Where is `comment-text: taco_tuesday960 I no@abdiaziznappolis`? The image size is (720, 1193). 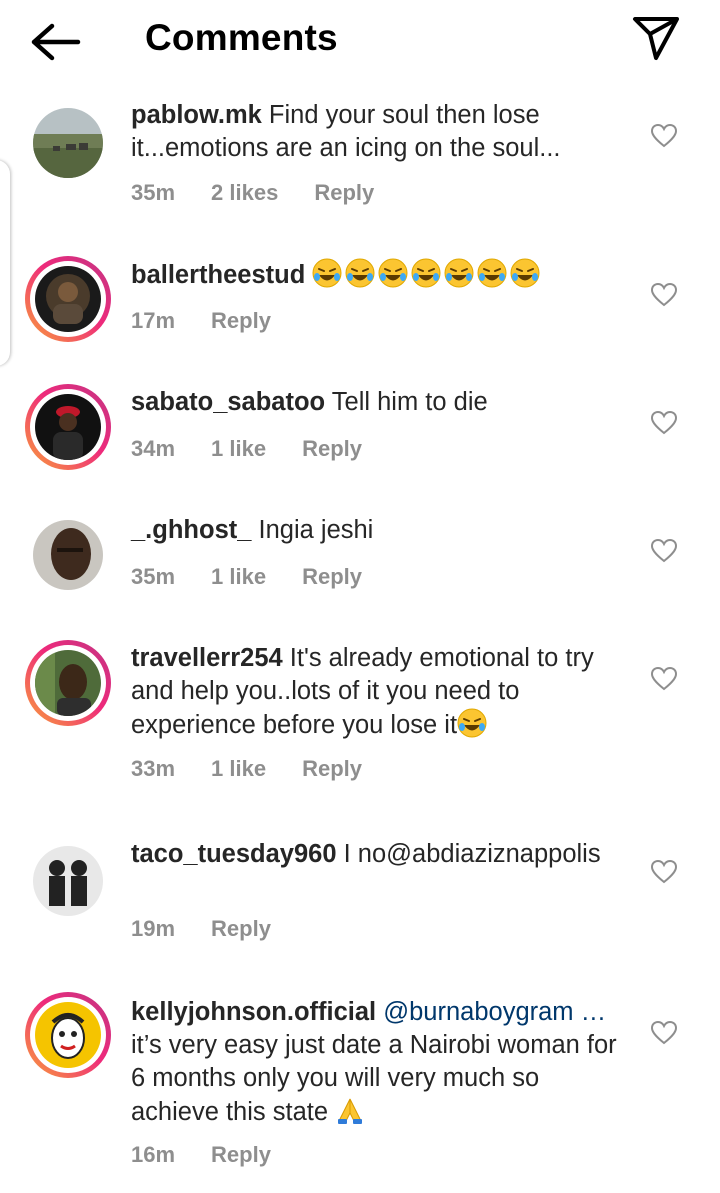
comment-text: taco_tuesday960 I no@abdiaziznappolis is located at coordinates (366, 854).